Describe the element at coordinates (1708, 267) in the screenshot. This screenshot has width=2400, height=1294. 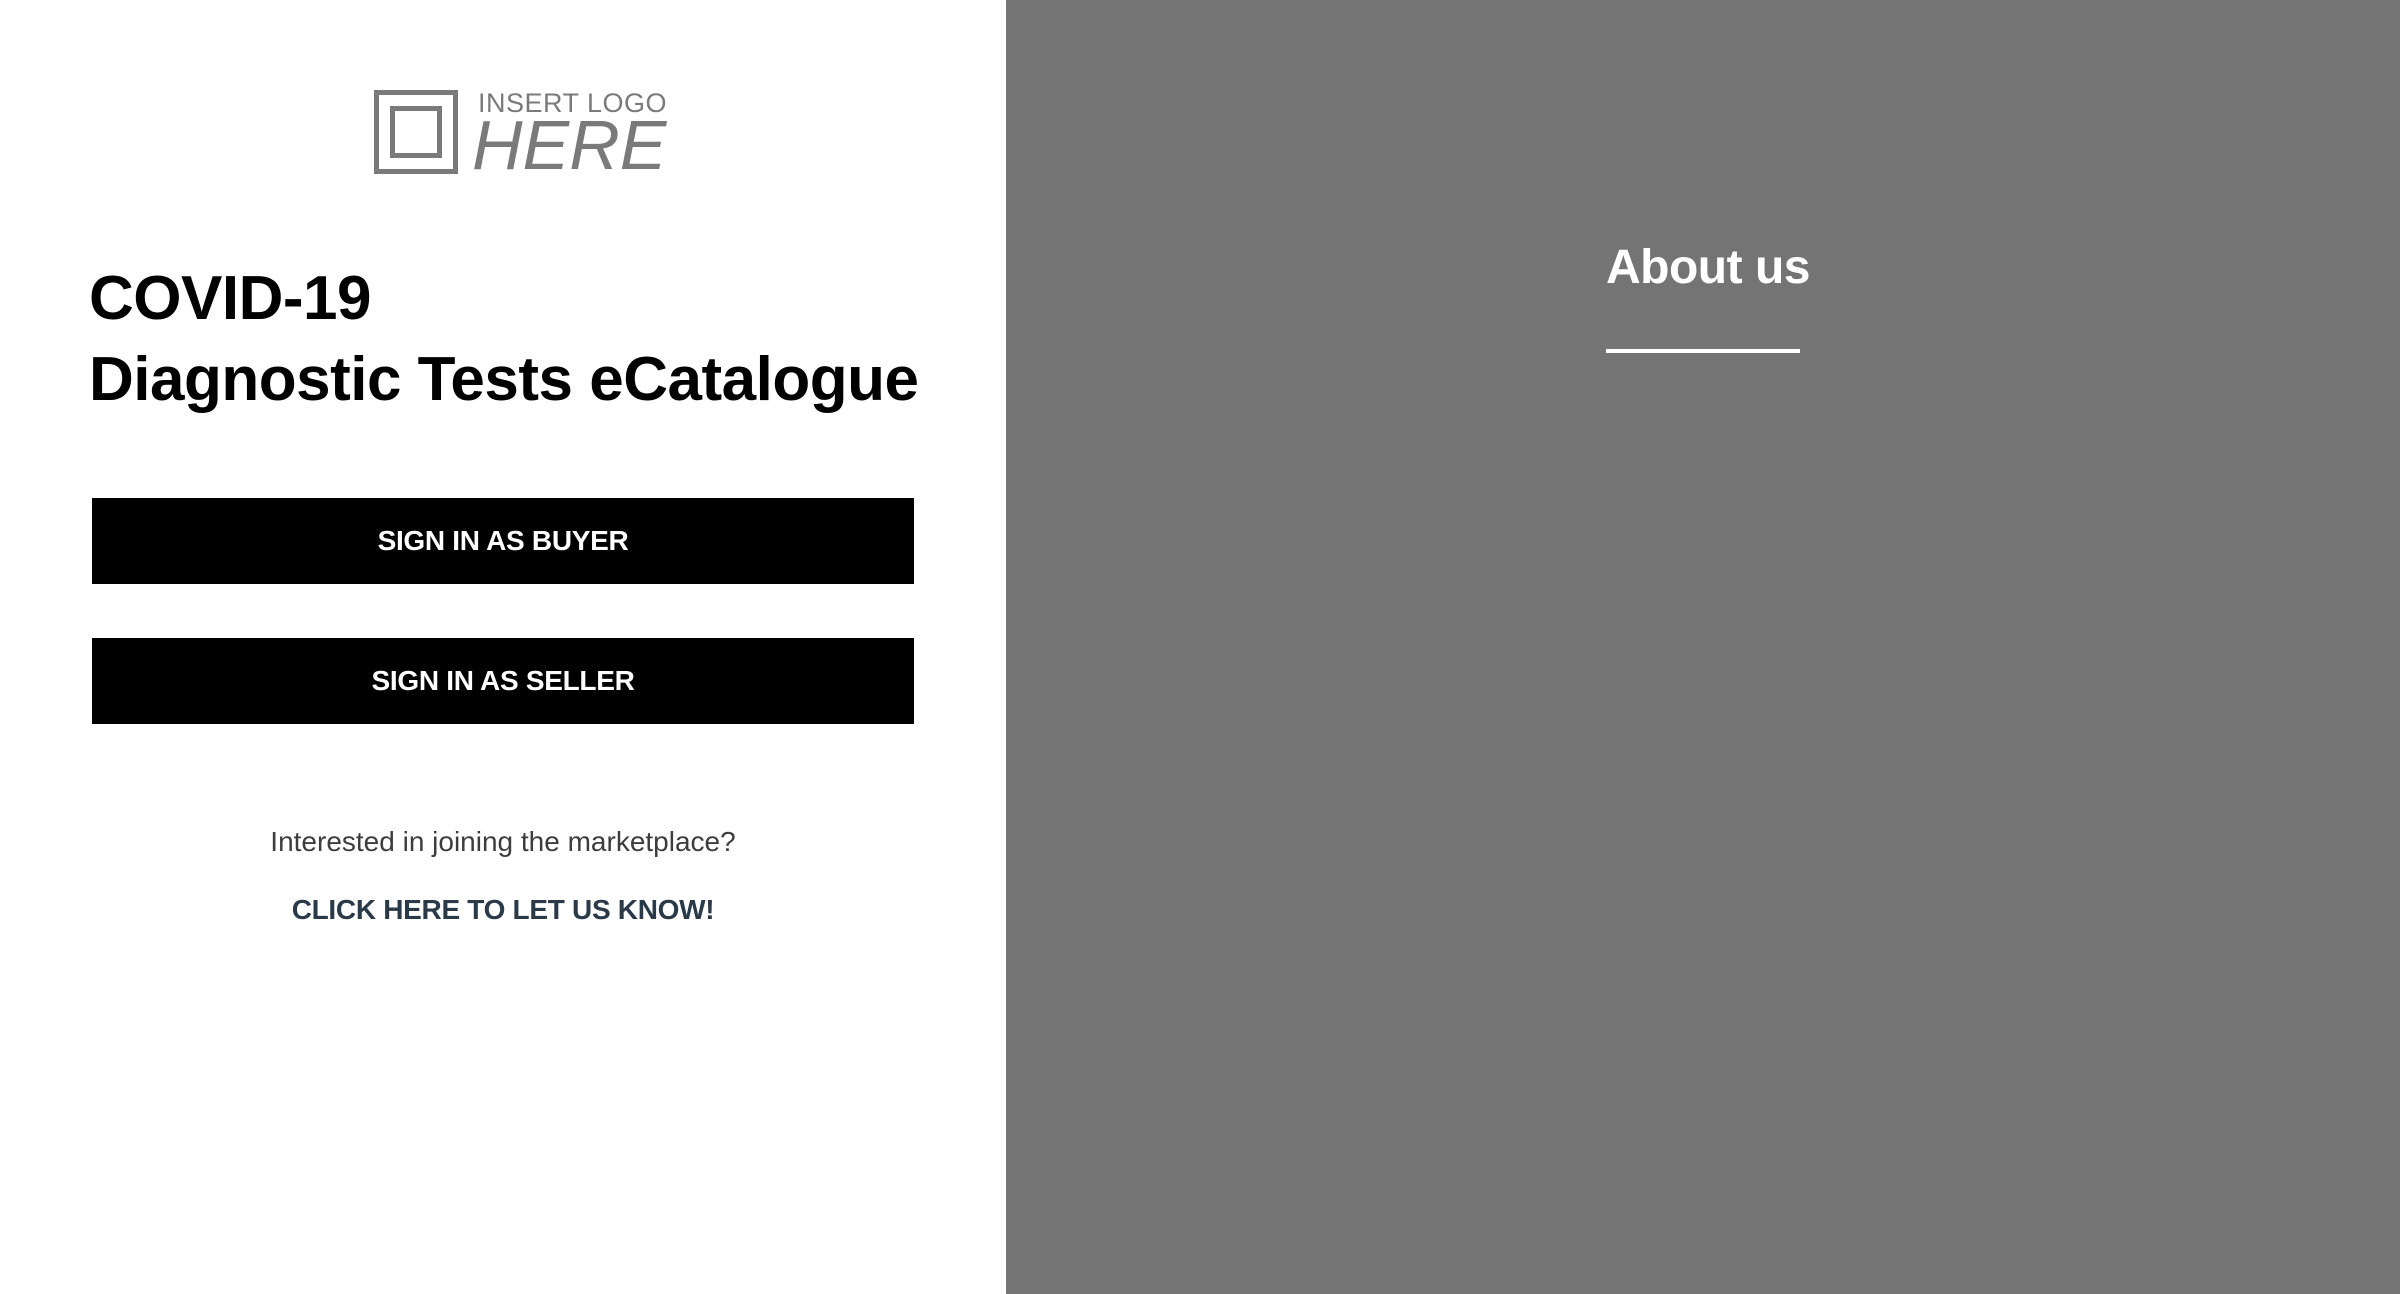
I see `about-heading: About us` at that location.